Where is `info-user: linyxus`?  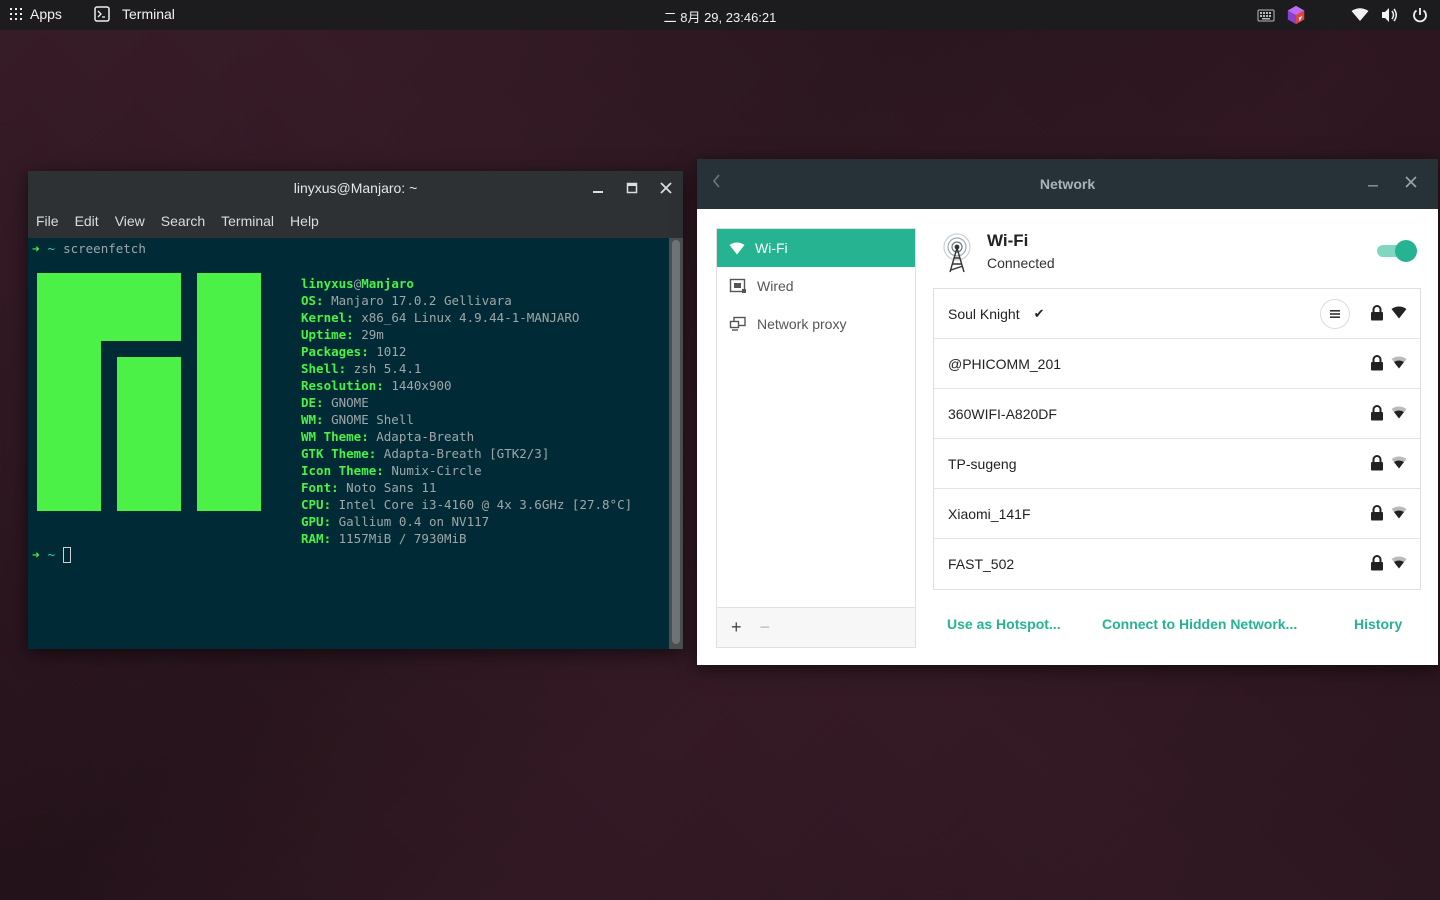
info-user: linyxus is located at coordinates (327, 283).